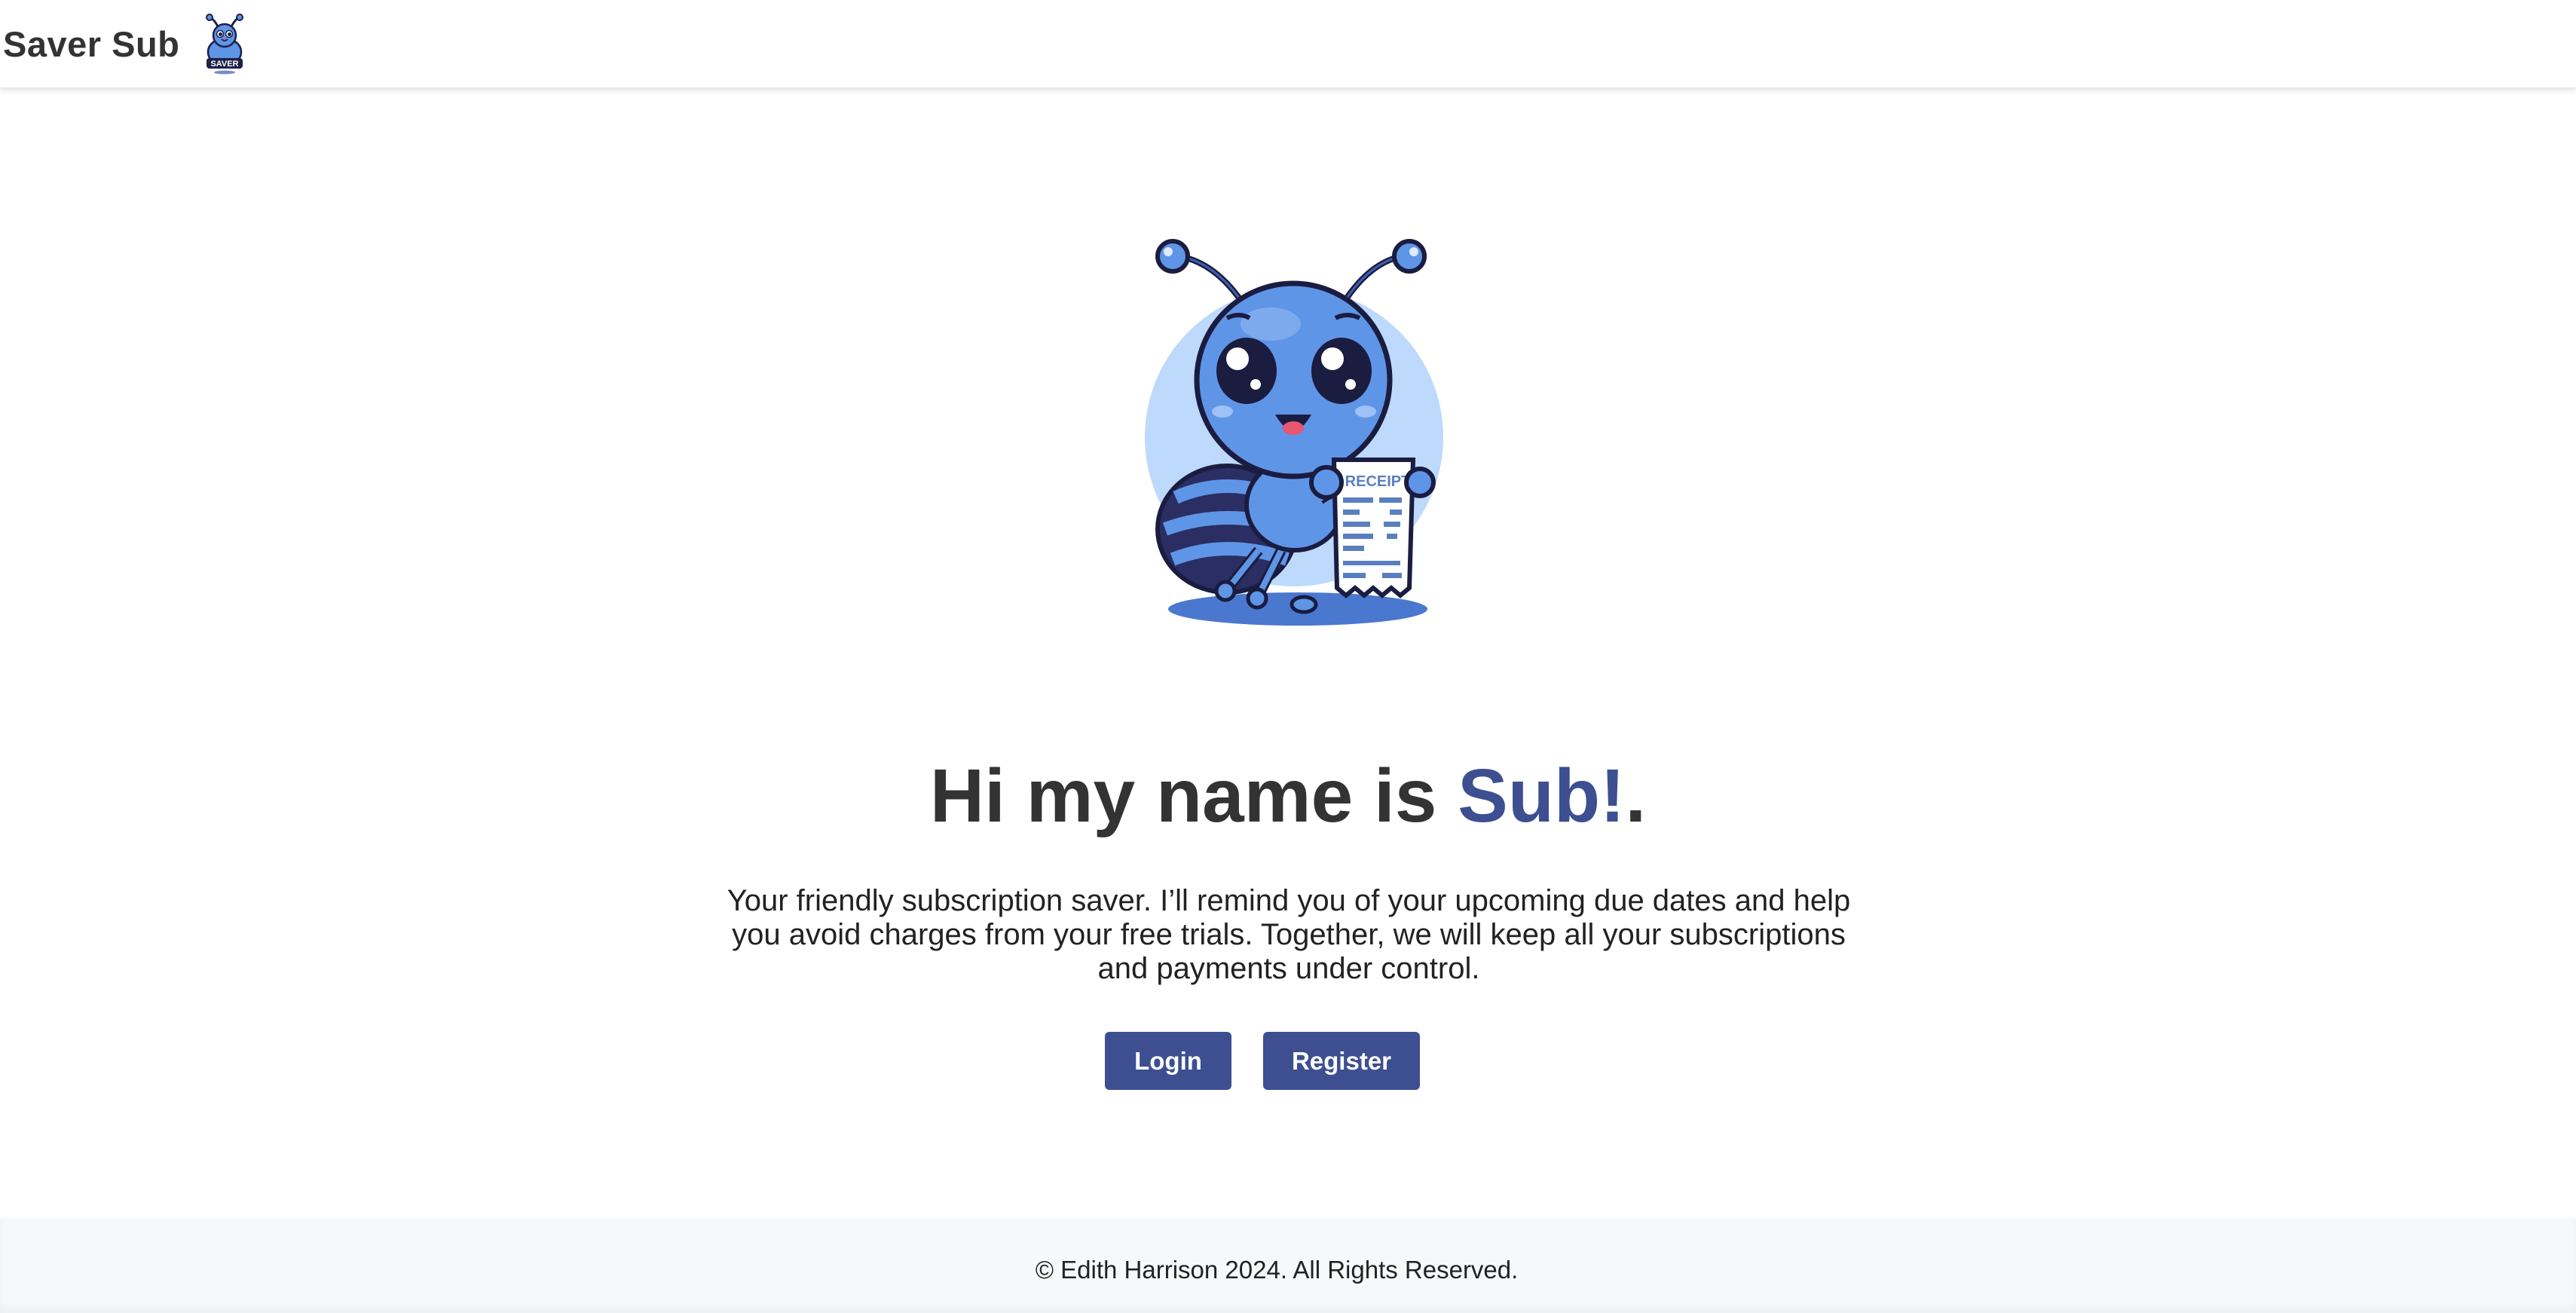  What do you see at coordinates (1294, 432) in the screenshot?
I see `ant-mascot-illustration: RECEIPT` at bounding box center [1294, 432].